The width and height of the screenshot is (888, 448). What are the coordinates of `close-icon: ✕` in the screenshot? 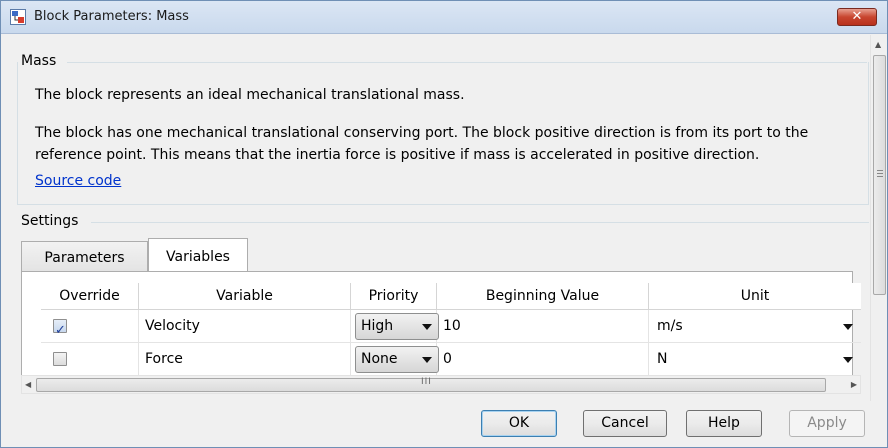 It's located at (857, 16).